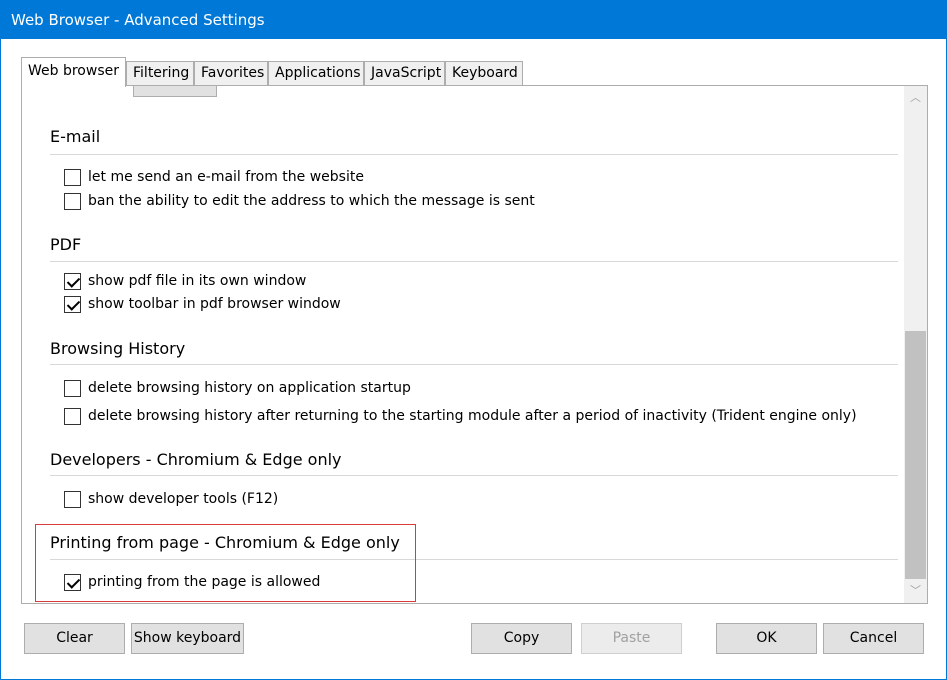 Image resolution: width=947 pixels, height=680 pixels. Describe the element at coordinates (72, 388) in the screenshot. I see `checkbox-delete-history-startup` at that location.